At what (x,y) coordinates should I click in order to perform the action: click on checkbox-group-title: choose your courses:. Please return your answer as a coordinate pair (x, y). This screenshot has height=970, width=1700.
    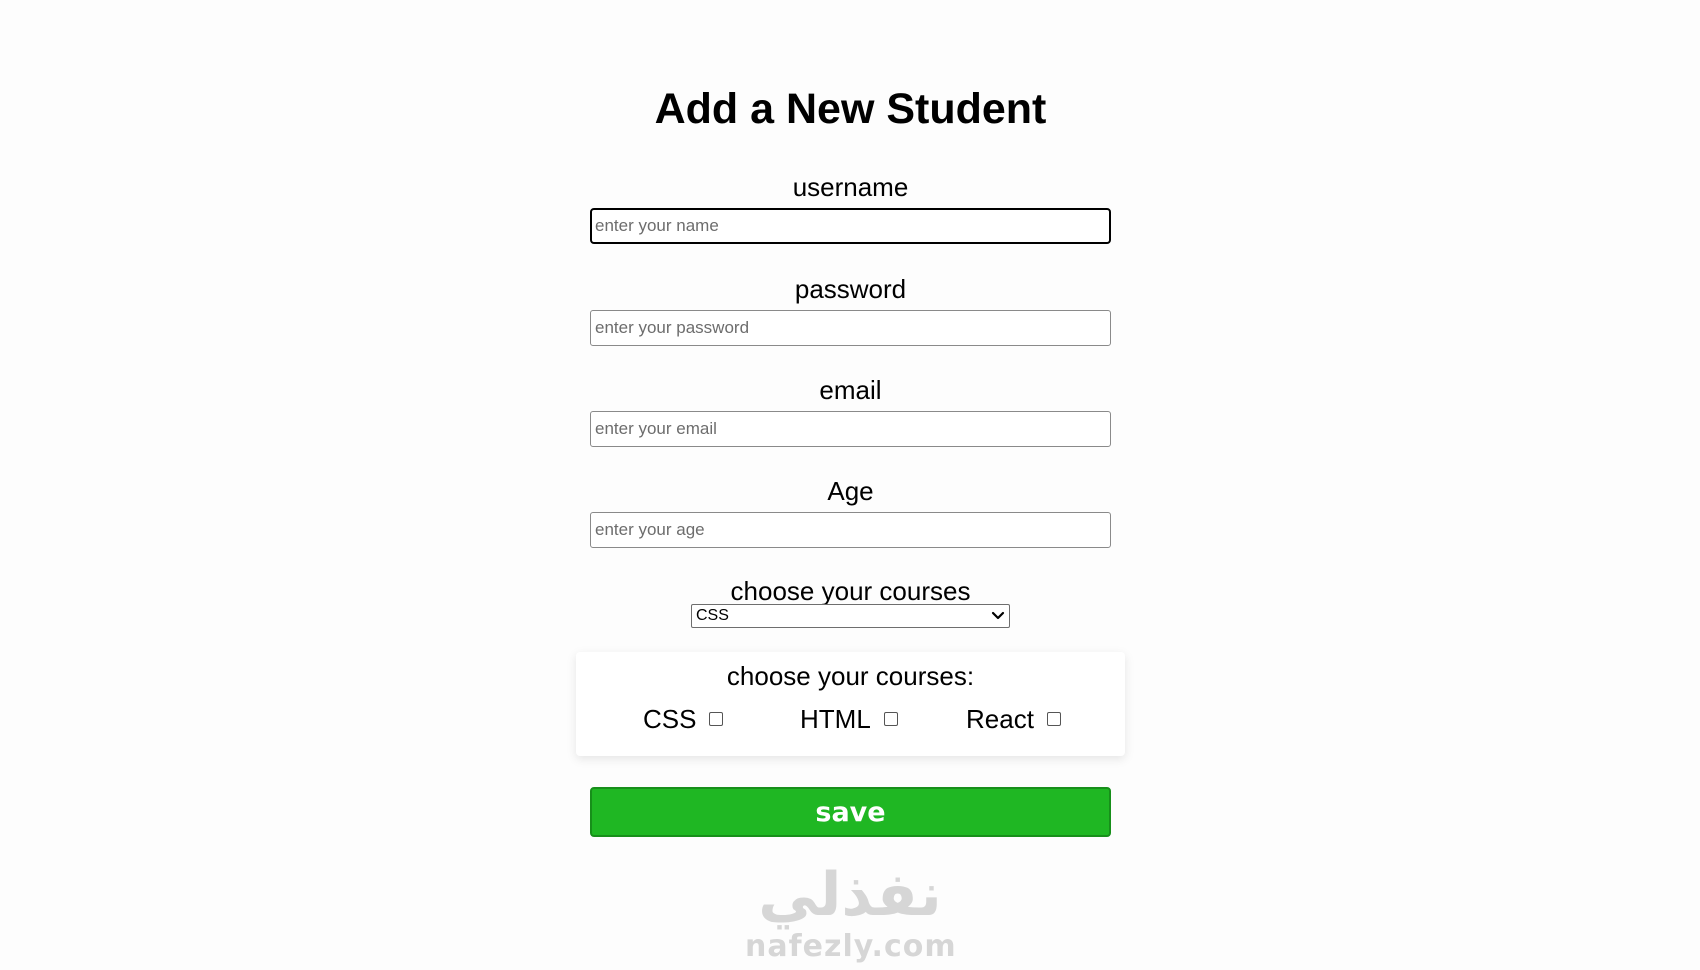
    Looking at the image, I should click on (850, 676).